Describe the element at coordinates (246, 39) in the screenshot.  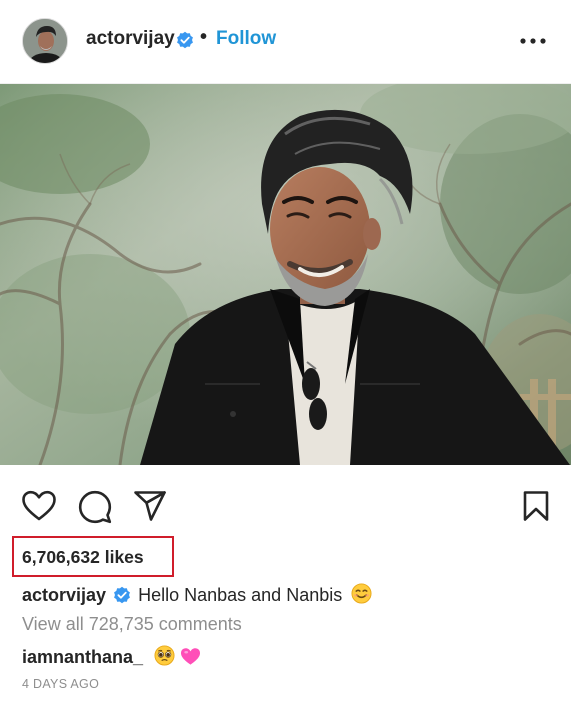
I see `follow-button: Follow` at that location.